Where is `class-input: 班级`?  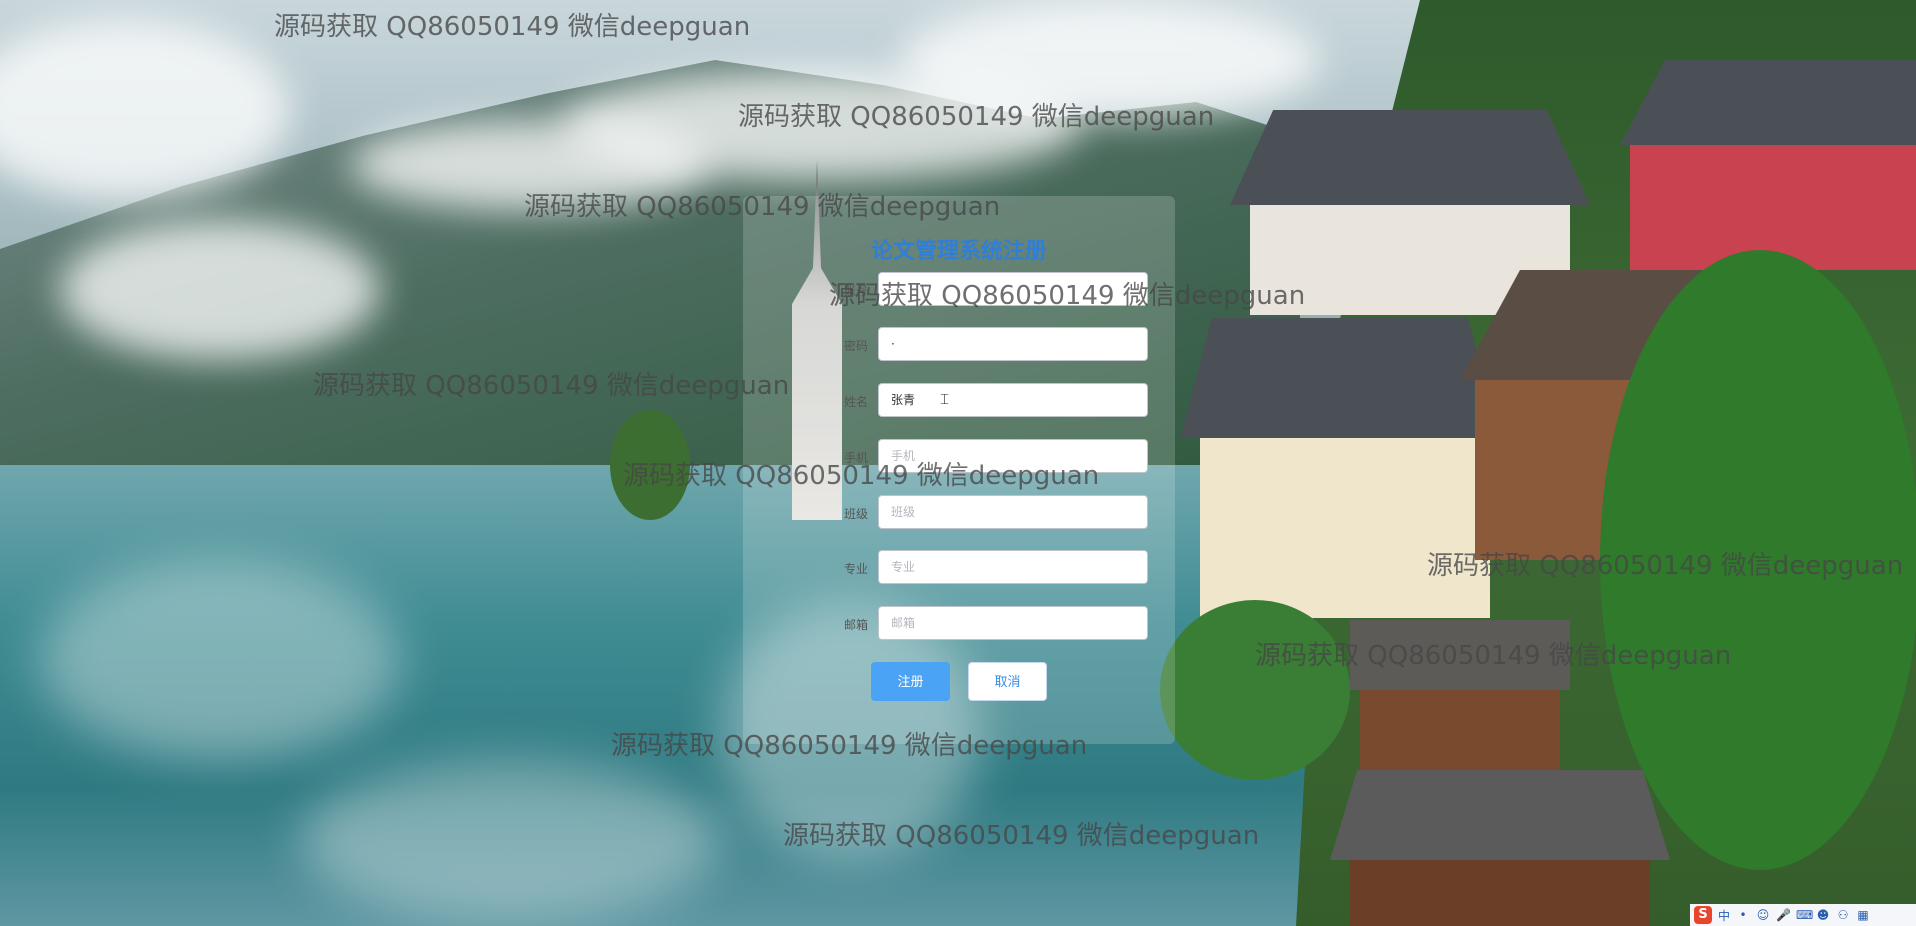 class-input: 班级 is located at coordinates (1013, 512).